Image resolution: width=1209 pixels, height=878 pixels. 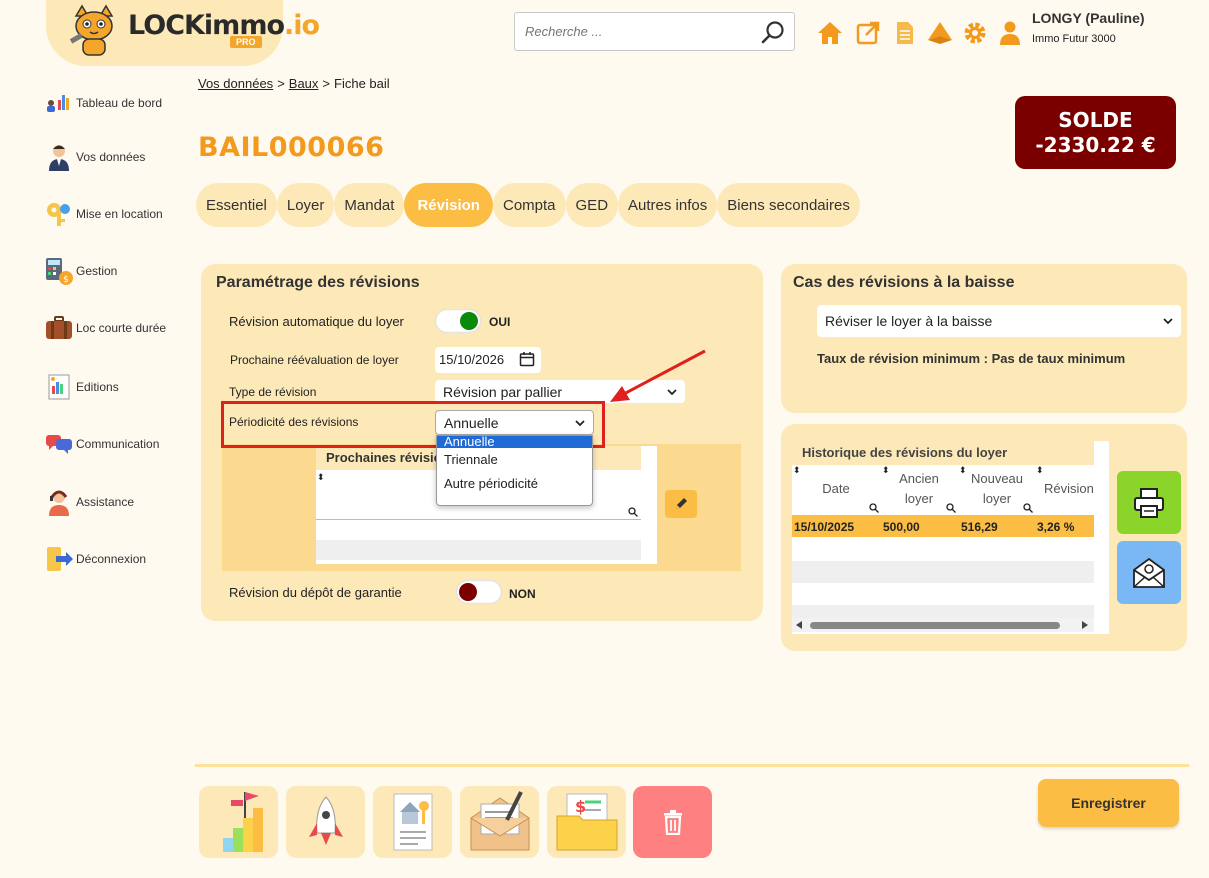 I want to click on column-header-nouveau-loyer: Nouveau loyer, so click(x=997, y=489).